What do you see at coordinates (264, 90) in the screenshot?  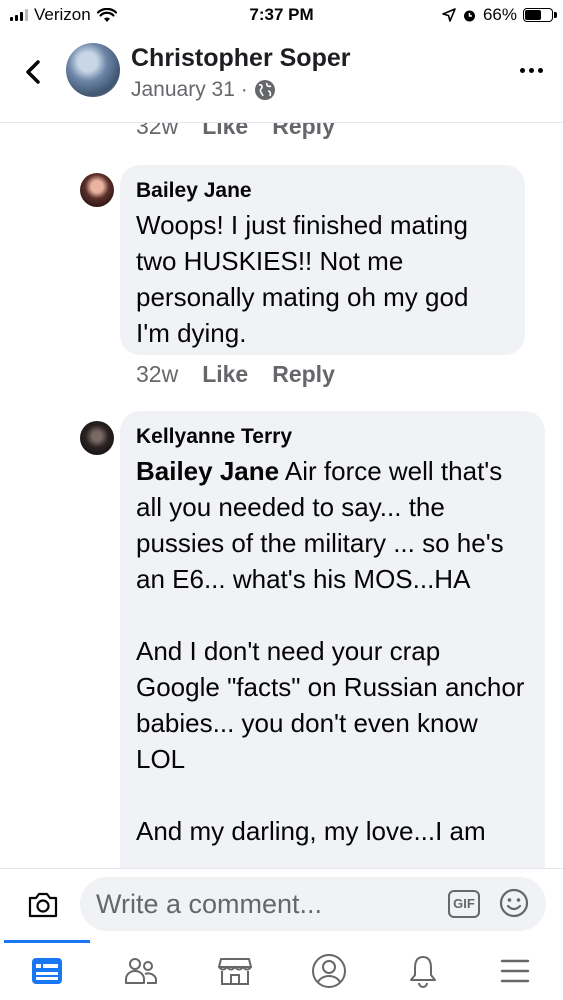 I see `globe-icon` at bounding box center [264, 90].